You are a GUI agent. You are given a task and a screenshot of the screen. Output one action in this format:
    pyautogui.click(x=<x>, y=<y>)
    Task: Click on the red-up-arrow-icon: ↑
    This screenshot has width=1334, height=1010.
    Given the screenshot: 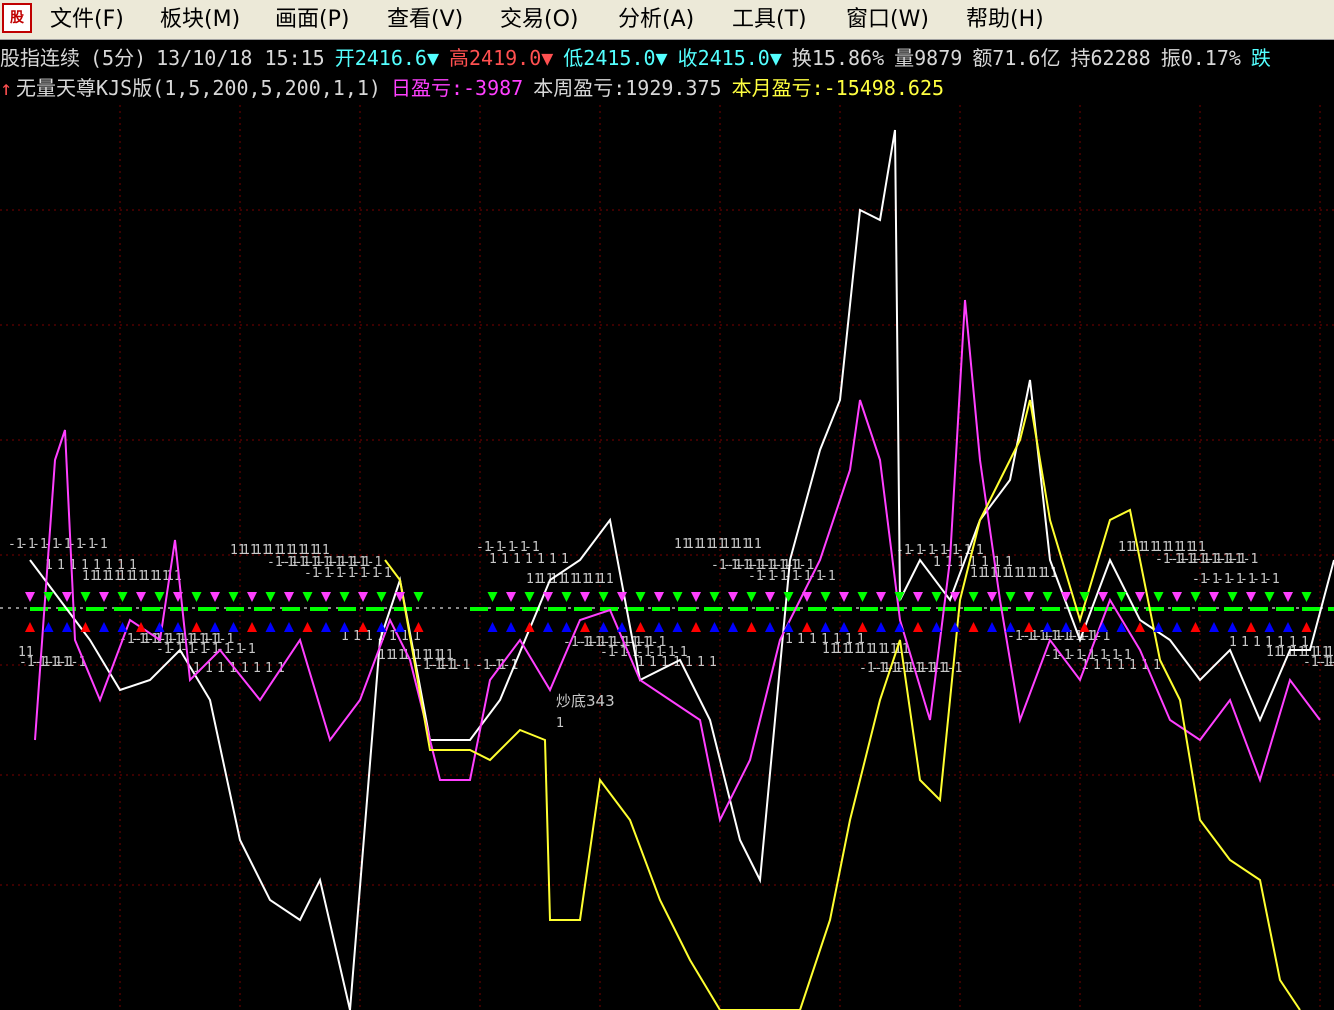 What is the action you would take?
    pyautogui.click(x=6, y=88)
    